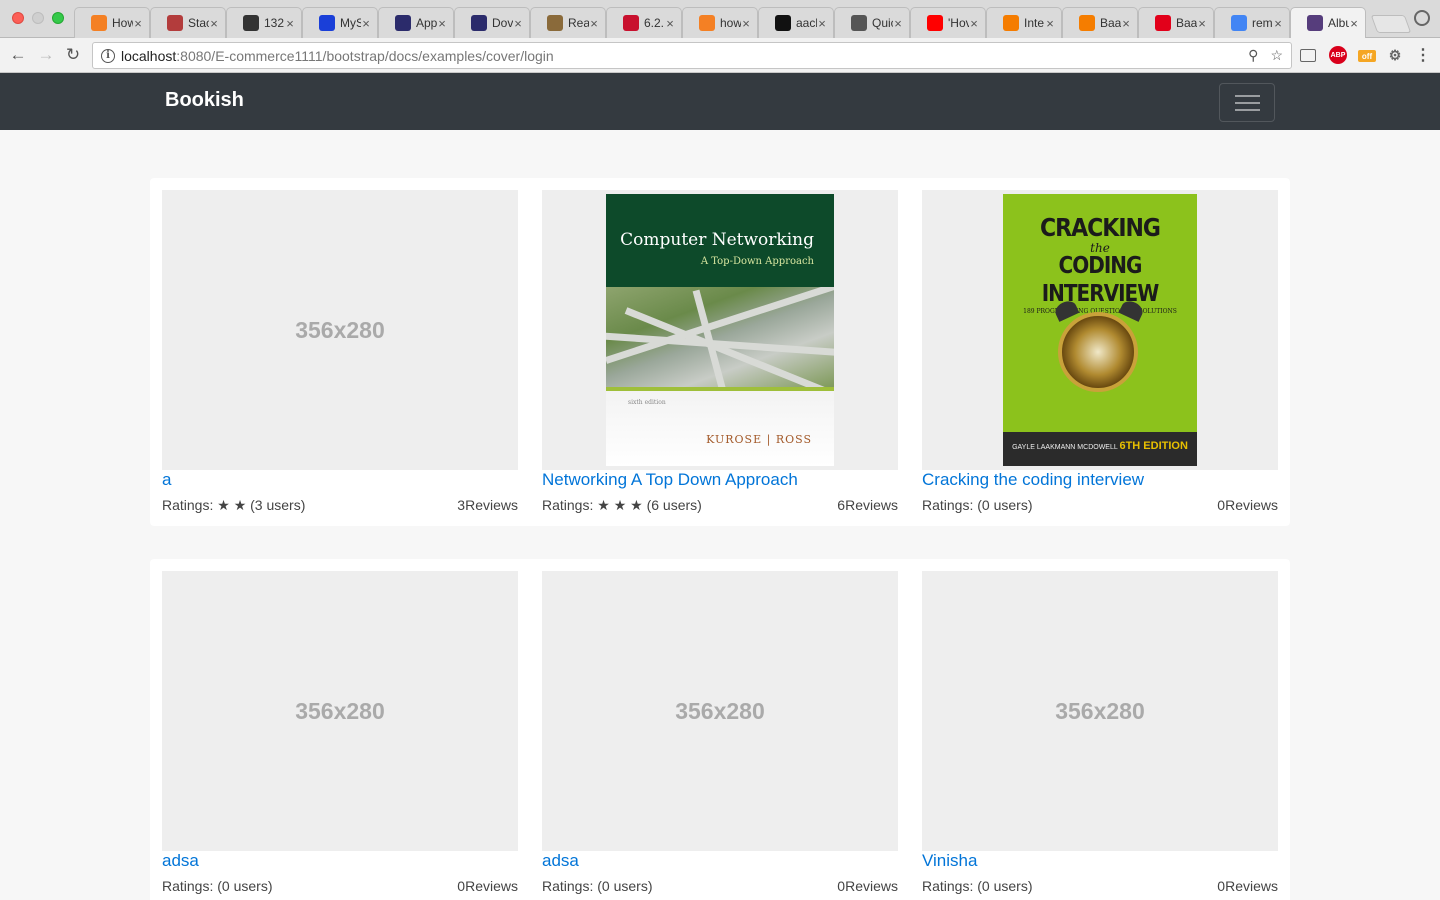 This screenshot has width=1440, height=900. Describe the element at coordinates (1395, 55) in the screenshot. I see `puzzle-extension-icon: ⚙` at that location.